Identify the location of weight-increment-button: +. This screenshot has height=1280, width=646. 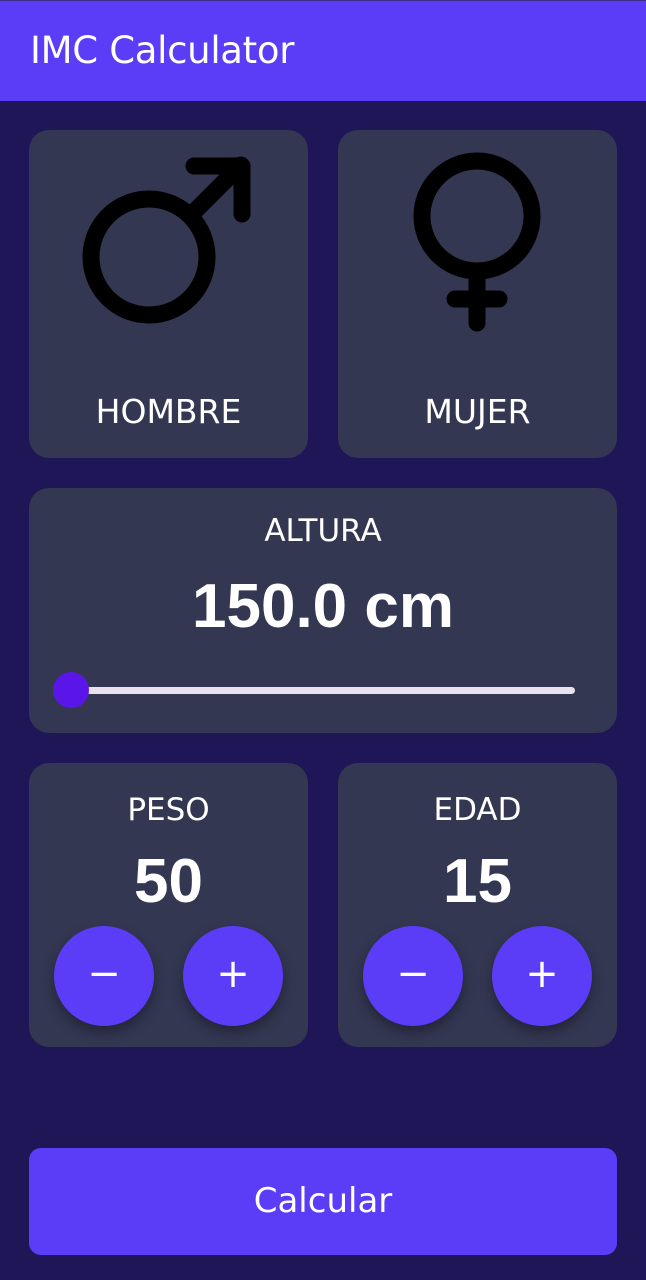
(233, 976).